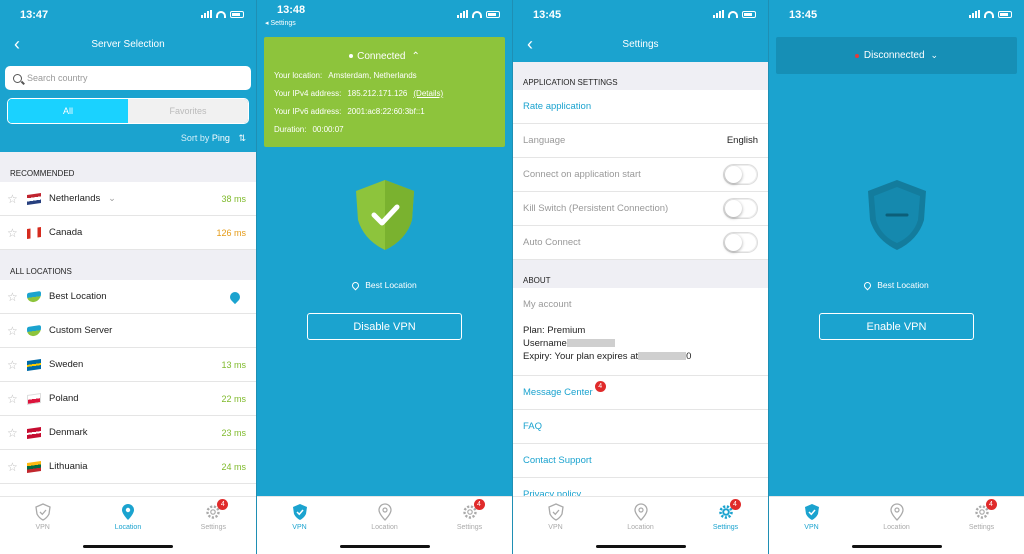 This screenshot has height=554, width=1024. I want to click on status-bar: 13:47, so click(128, 15).